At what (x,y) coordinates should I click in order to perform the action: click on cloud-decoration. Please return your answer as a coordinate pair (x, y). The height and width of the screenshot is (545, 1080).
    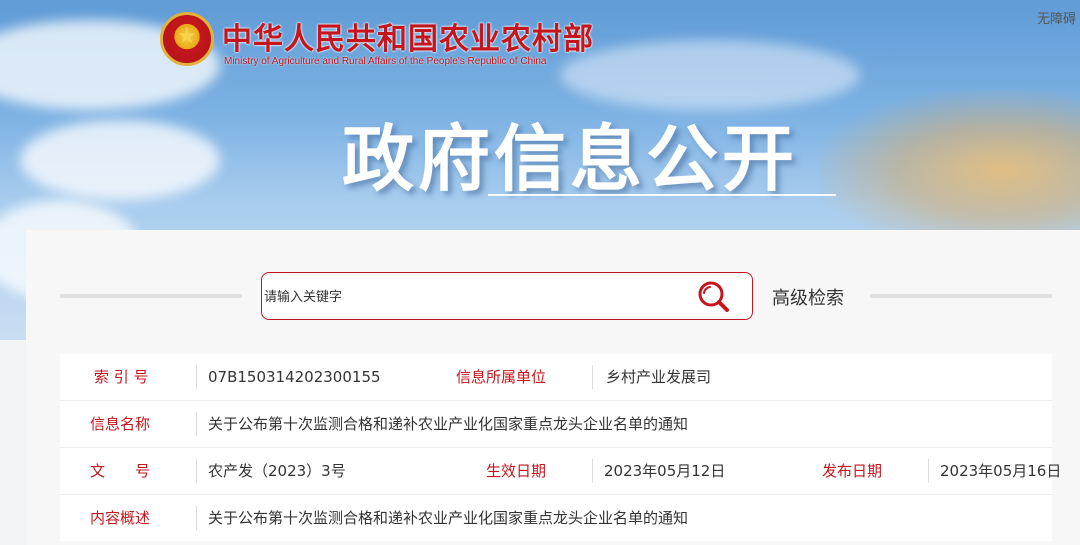
    Looking at the image, I should click on (120, 160).